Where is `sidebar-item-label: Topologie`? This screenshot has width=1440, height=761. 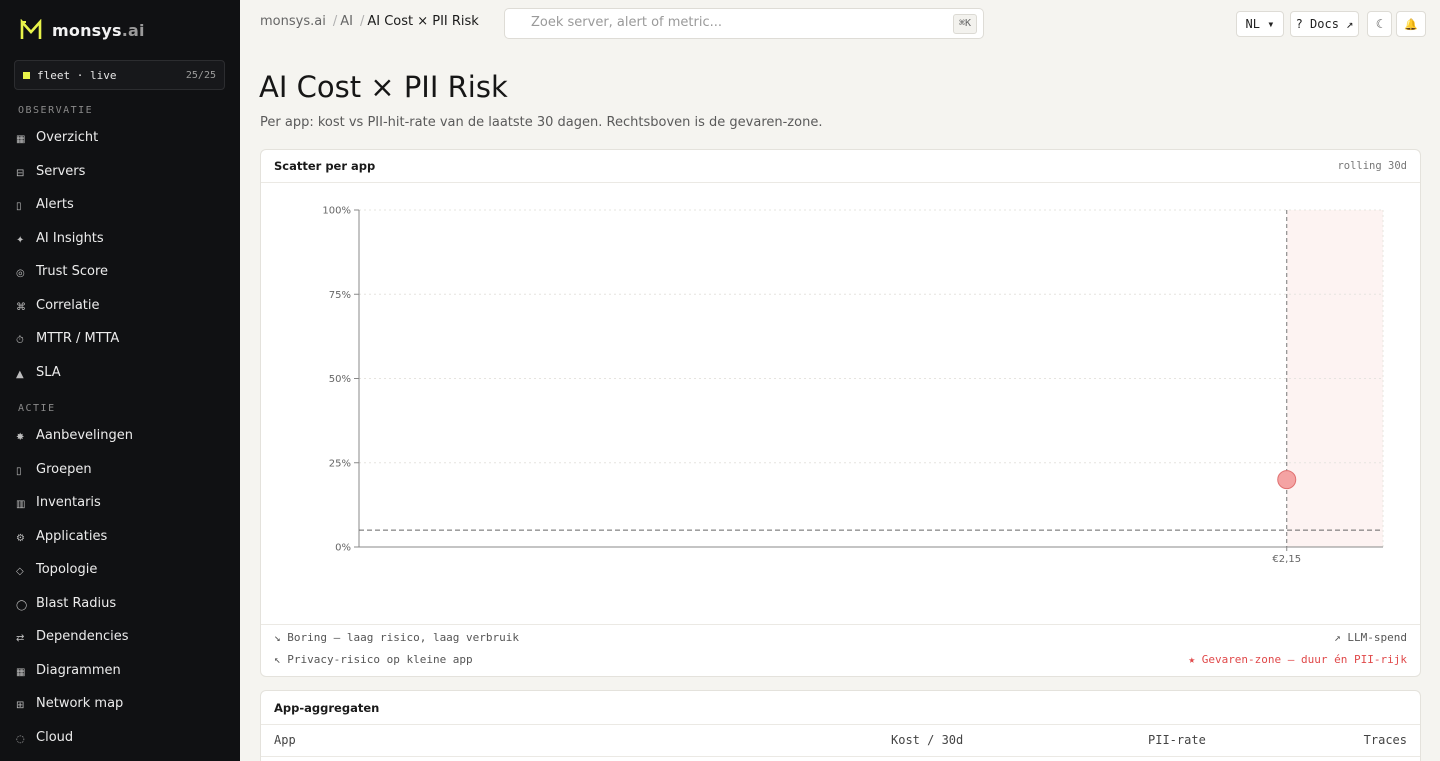
sidebar-item-label: Topologie is located at coordinates (67, 570).